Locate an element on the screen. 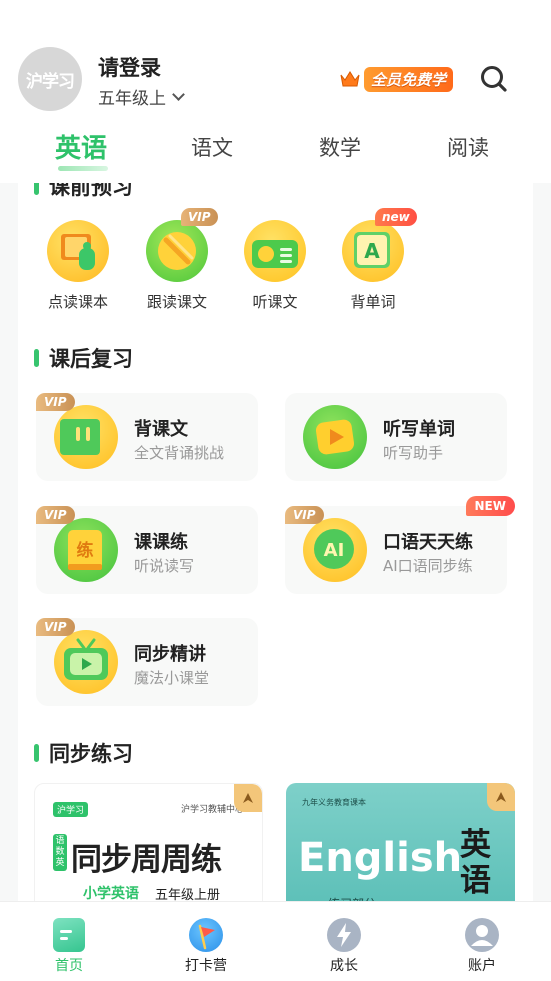 The image size is (551, 981). svg-text: AI is located at coordinates (334, 550).